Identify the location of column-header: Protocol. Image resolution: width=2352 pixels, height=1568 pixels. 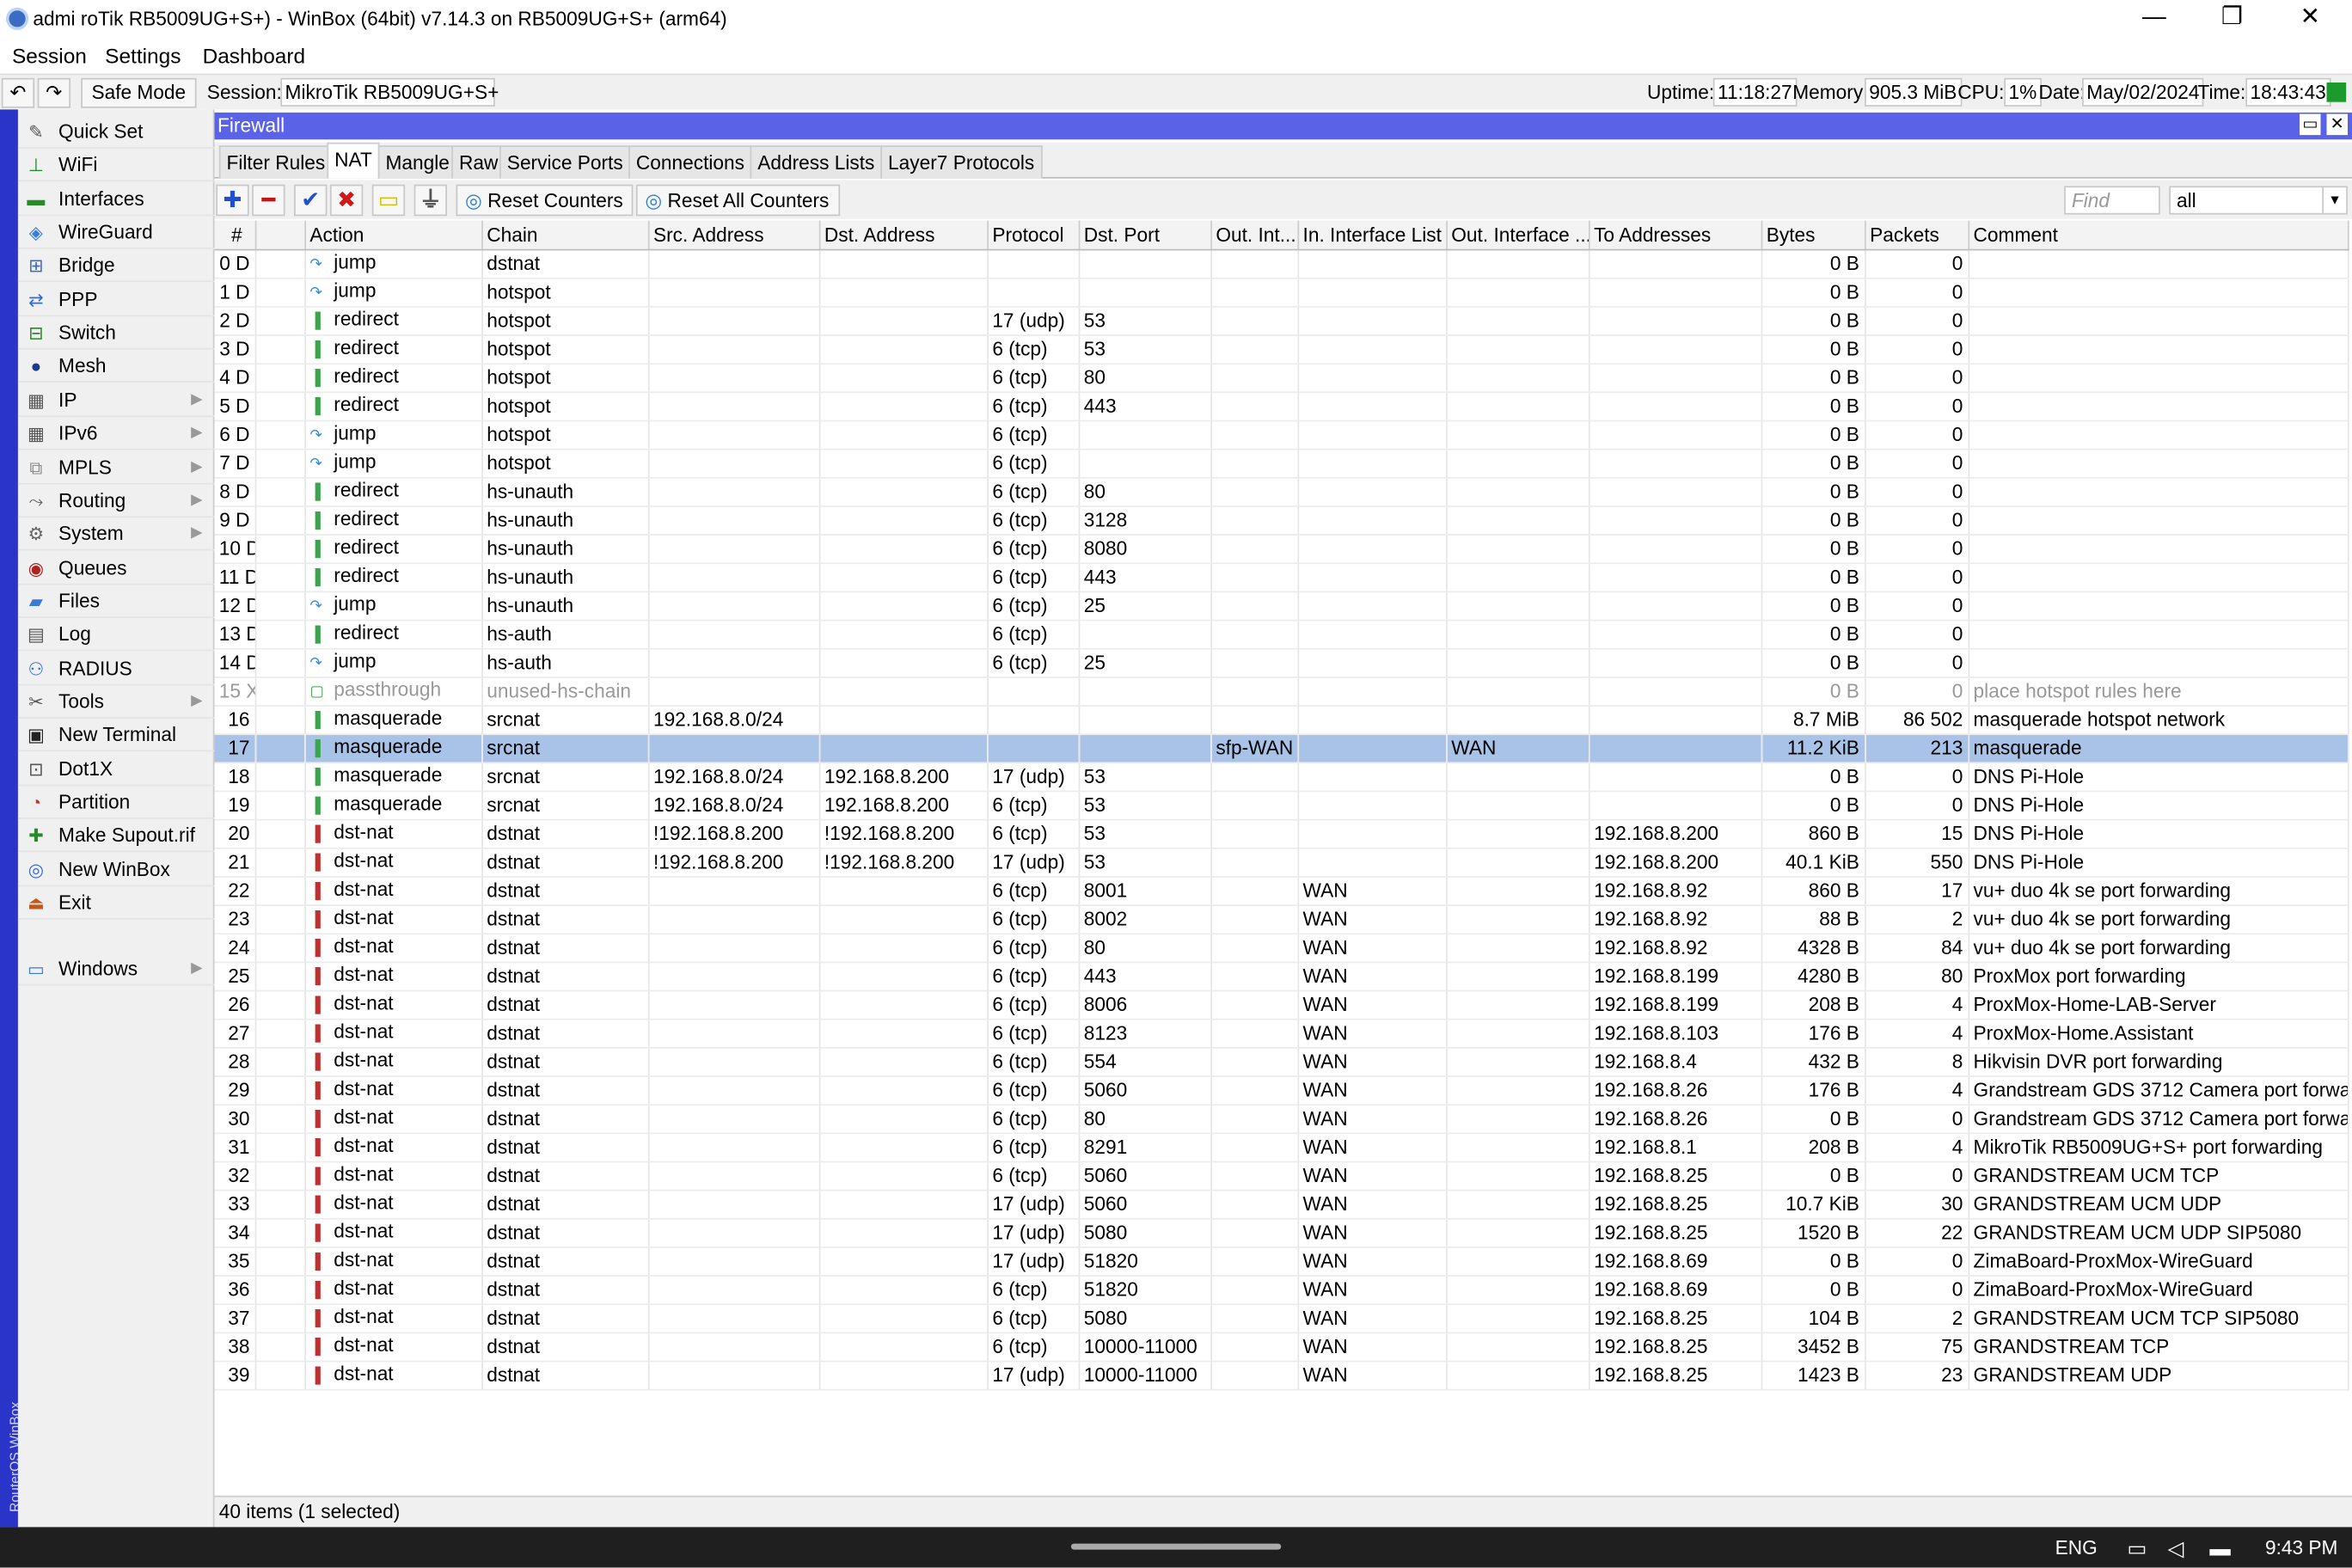
(1033, 235).